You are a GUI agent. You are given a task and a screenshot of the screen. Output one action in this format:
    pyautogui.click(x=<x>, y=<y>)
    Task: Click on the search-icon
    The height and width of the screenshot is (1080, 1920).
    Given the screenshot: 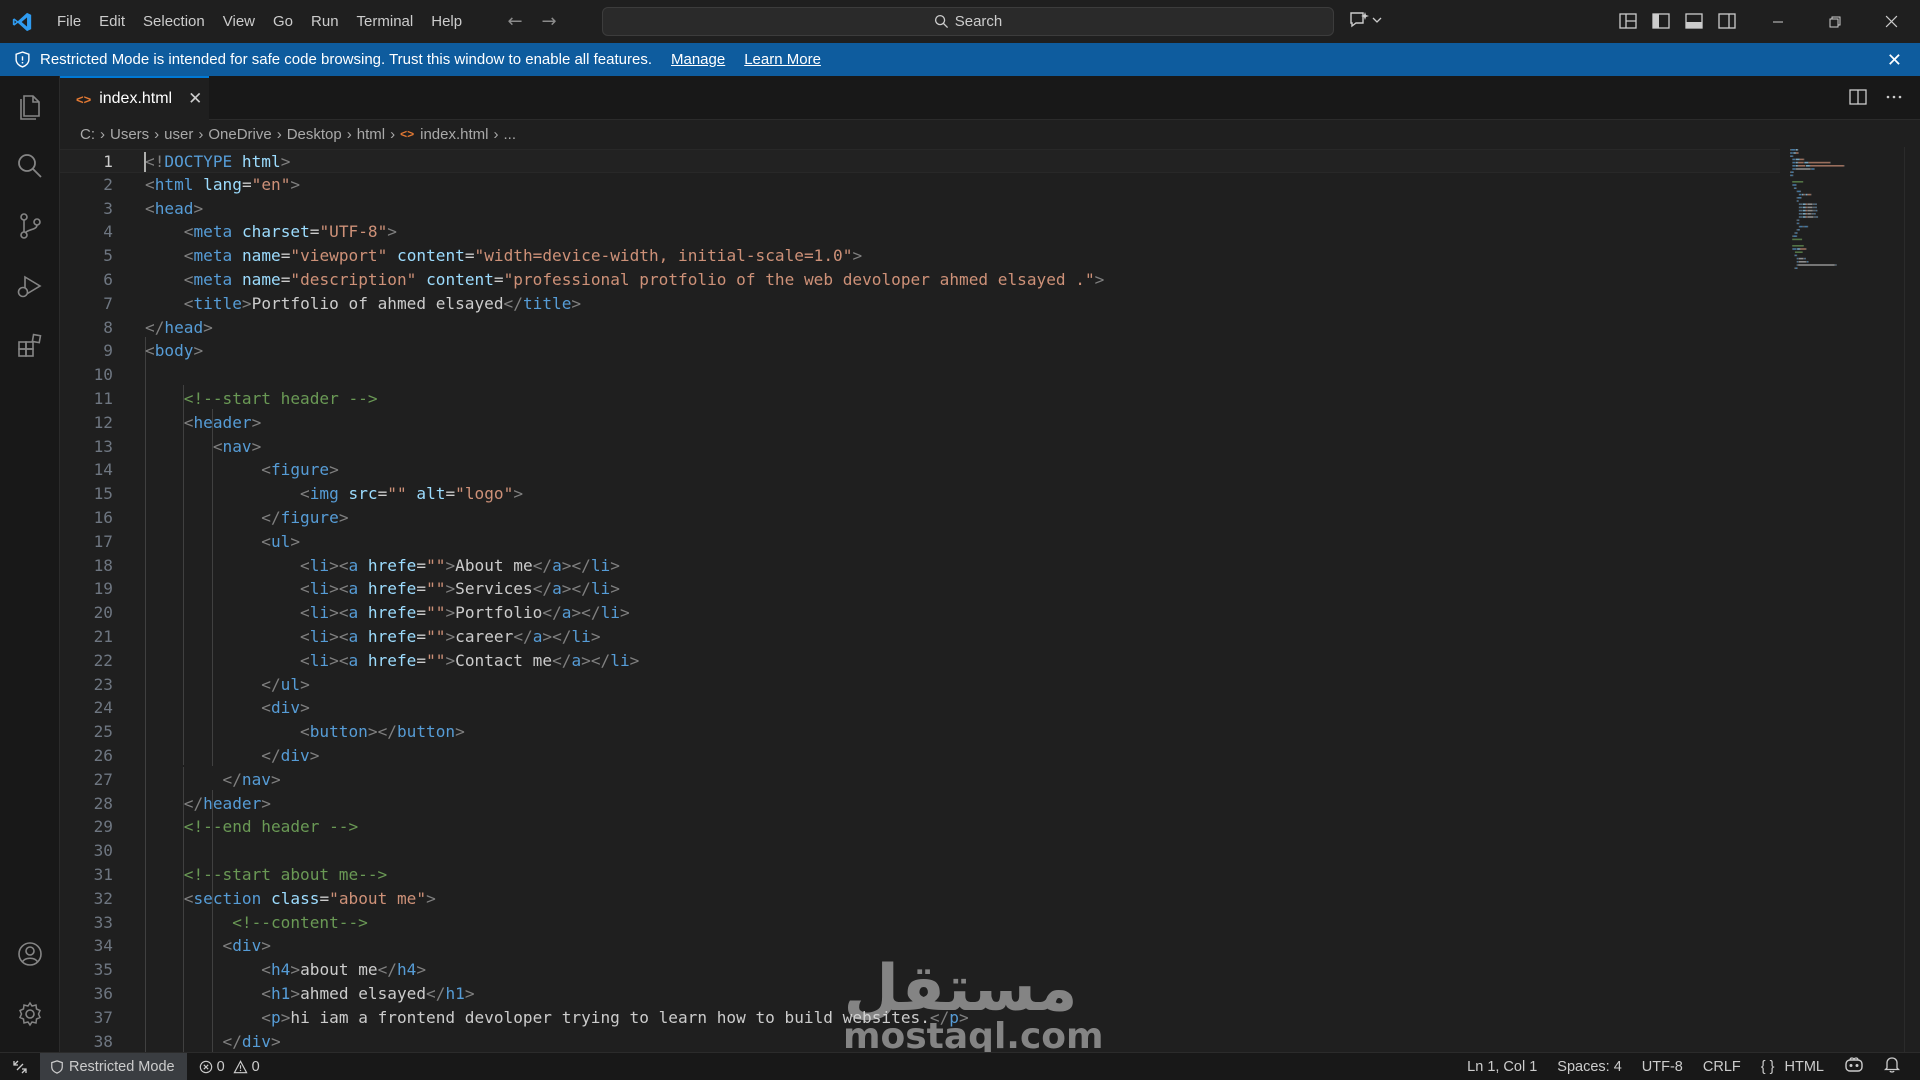 What is the action you would take?
    pyautogui.click(x=30, y=166)
    